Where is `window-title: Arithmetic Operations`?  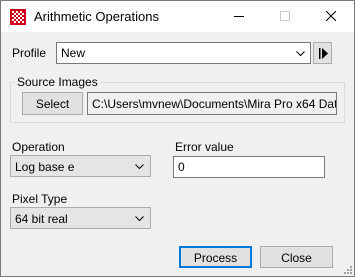 window-title: Arithmetic Operations is located at coordinates (96, 16).